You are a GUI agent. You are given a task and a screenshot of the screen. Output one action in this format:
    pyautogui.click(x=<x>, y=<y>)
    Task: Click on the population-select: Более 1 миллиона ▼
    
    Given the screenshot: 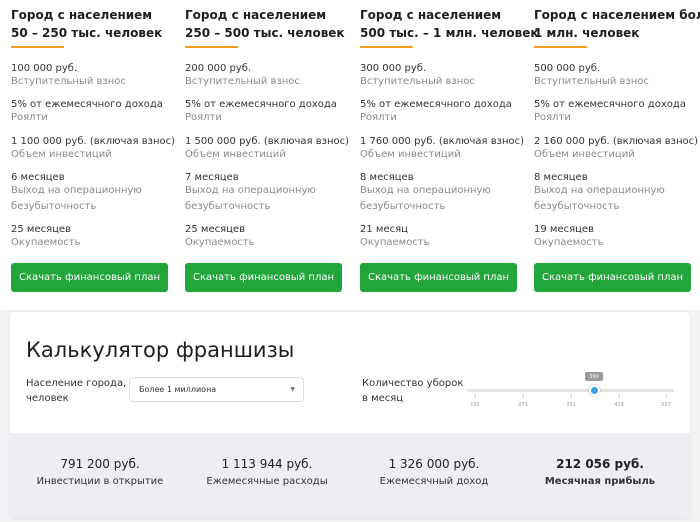 What is the action you would take?
    pyautogui.click(x=216, y=389)
    